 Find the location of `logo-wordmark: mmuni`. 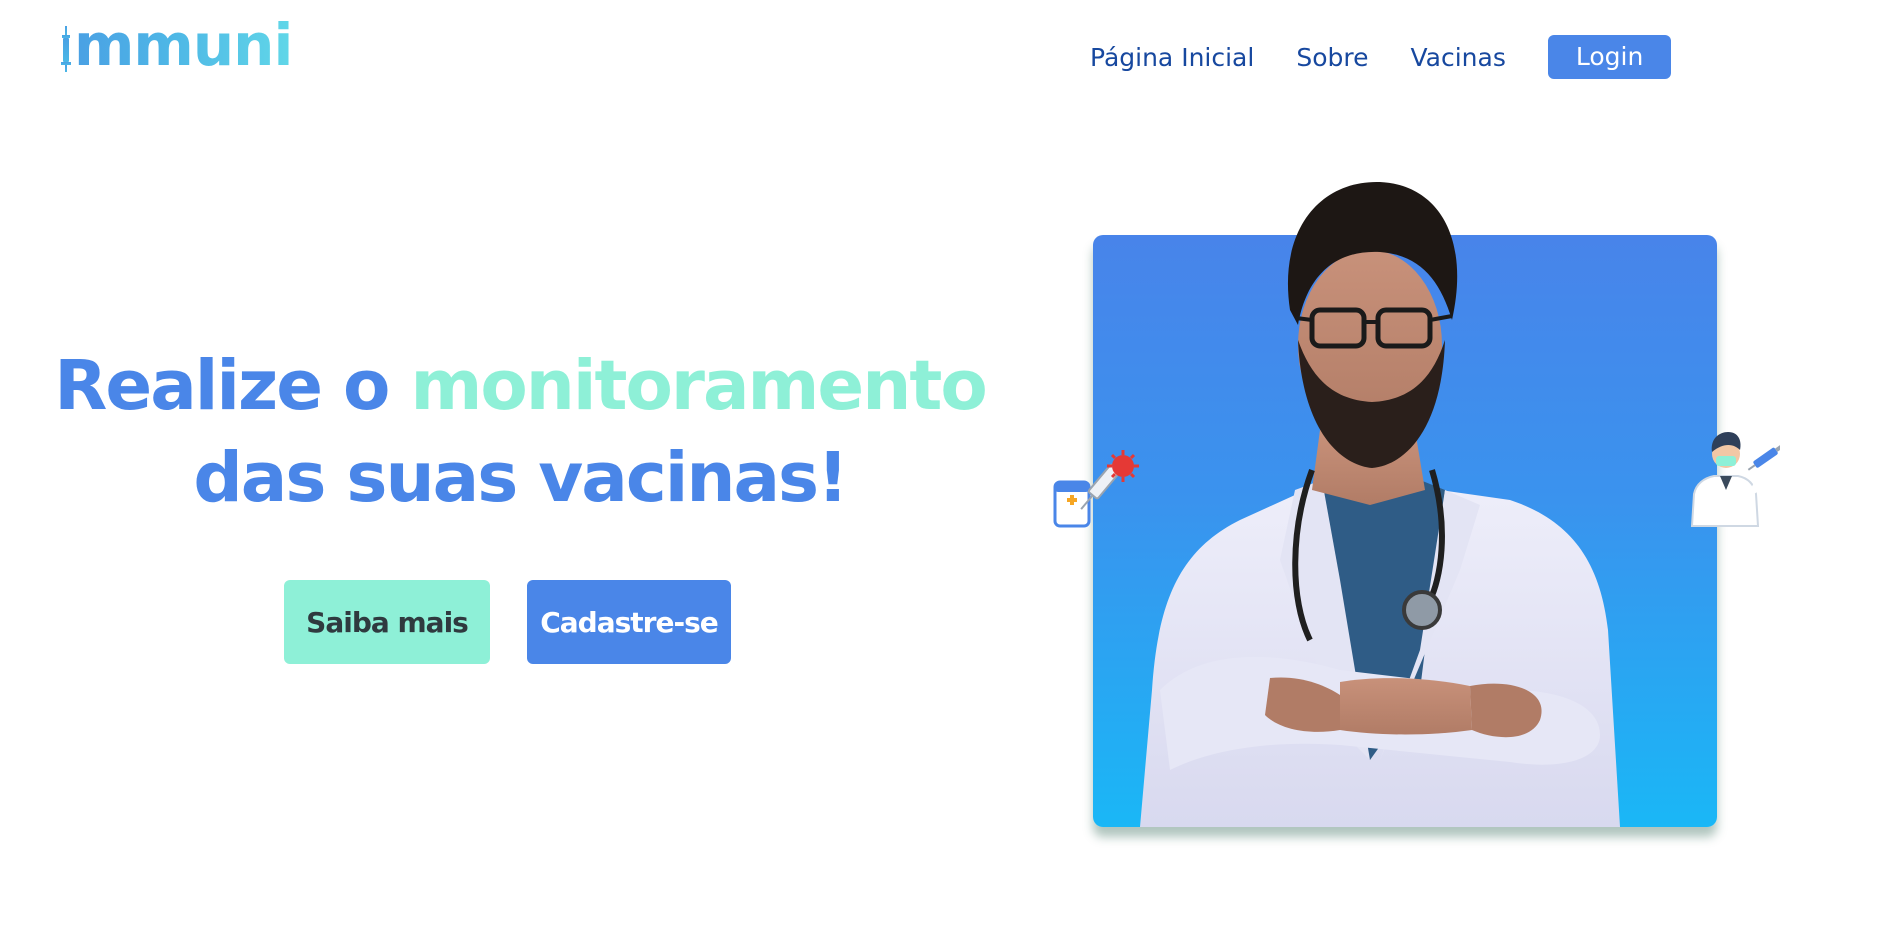

logo-wordmark: mmuni is located at coordinates (183, 45).